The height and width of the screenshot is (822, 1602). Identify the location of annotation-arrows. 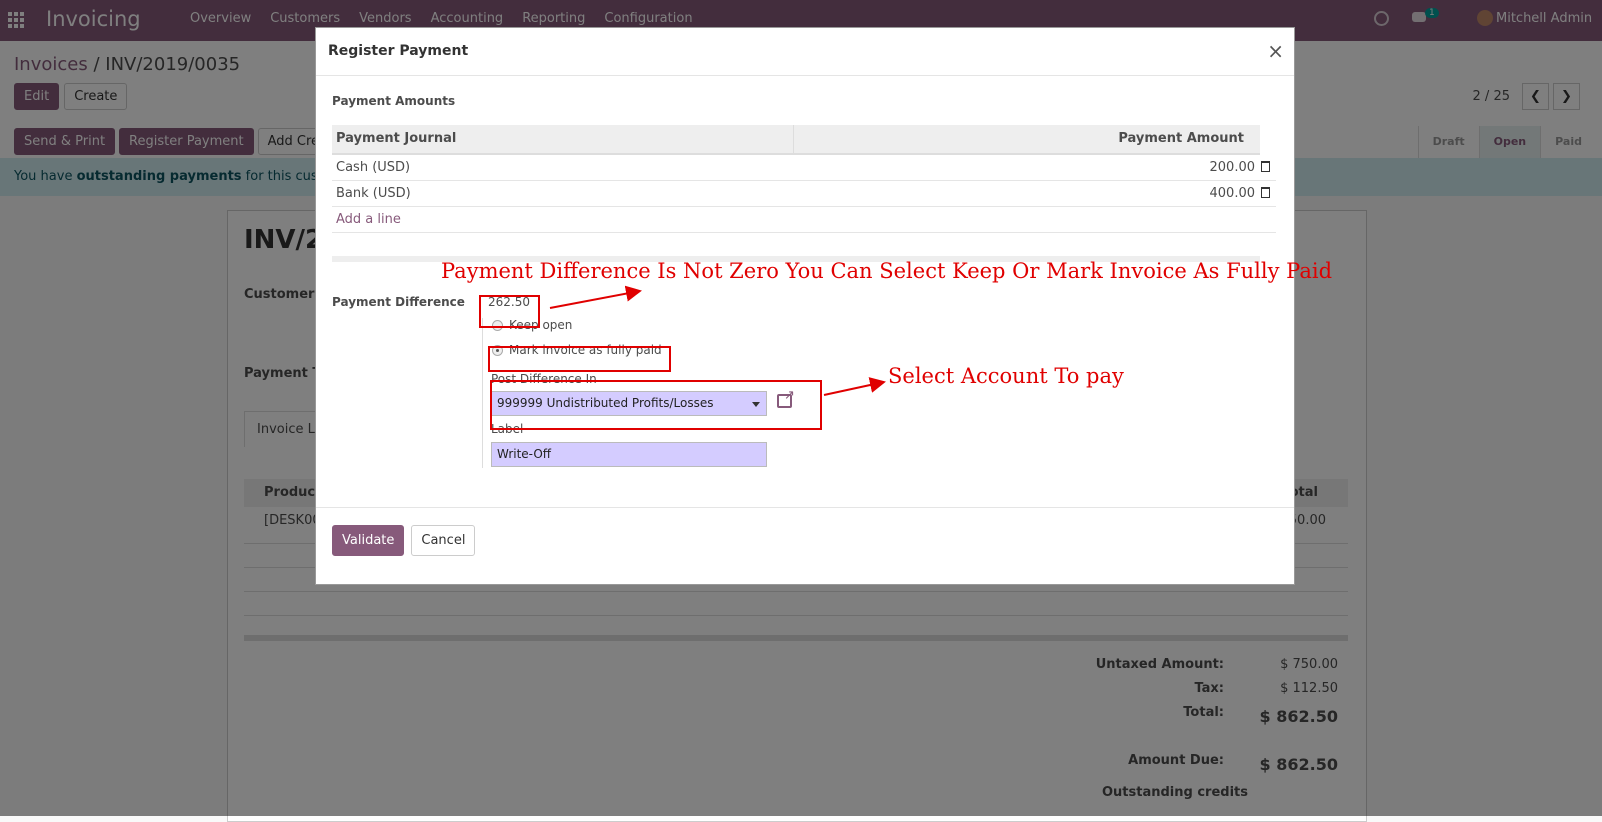
(717, 340).